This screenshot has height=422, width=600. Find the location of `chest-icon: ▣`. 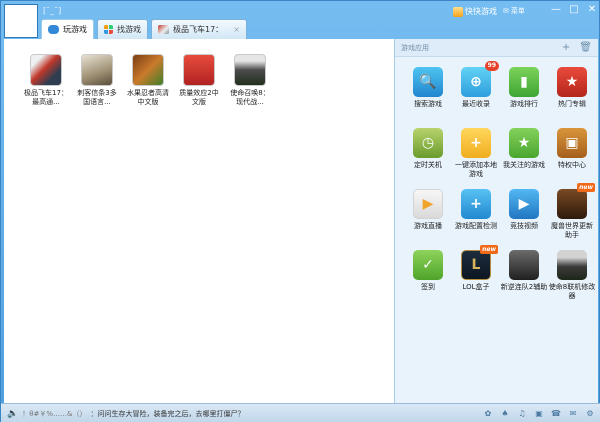

chest-icon: ▣ is located at coordinates (572, 143).